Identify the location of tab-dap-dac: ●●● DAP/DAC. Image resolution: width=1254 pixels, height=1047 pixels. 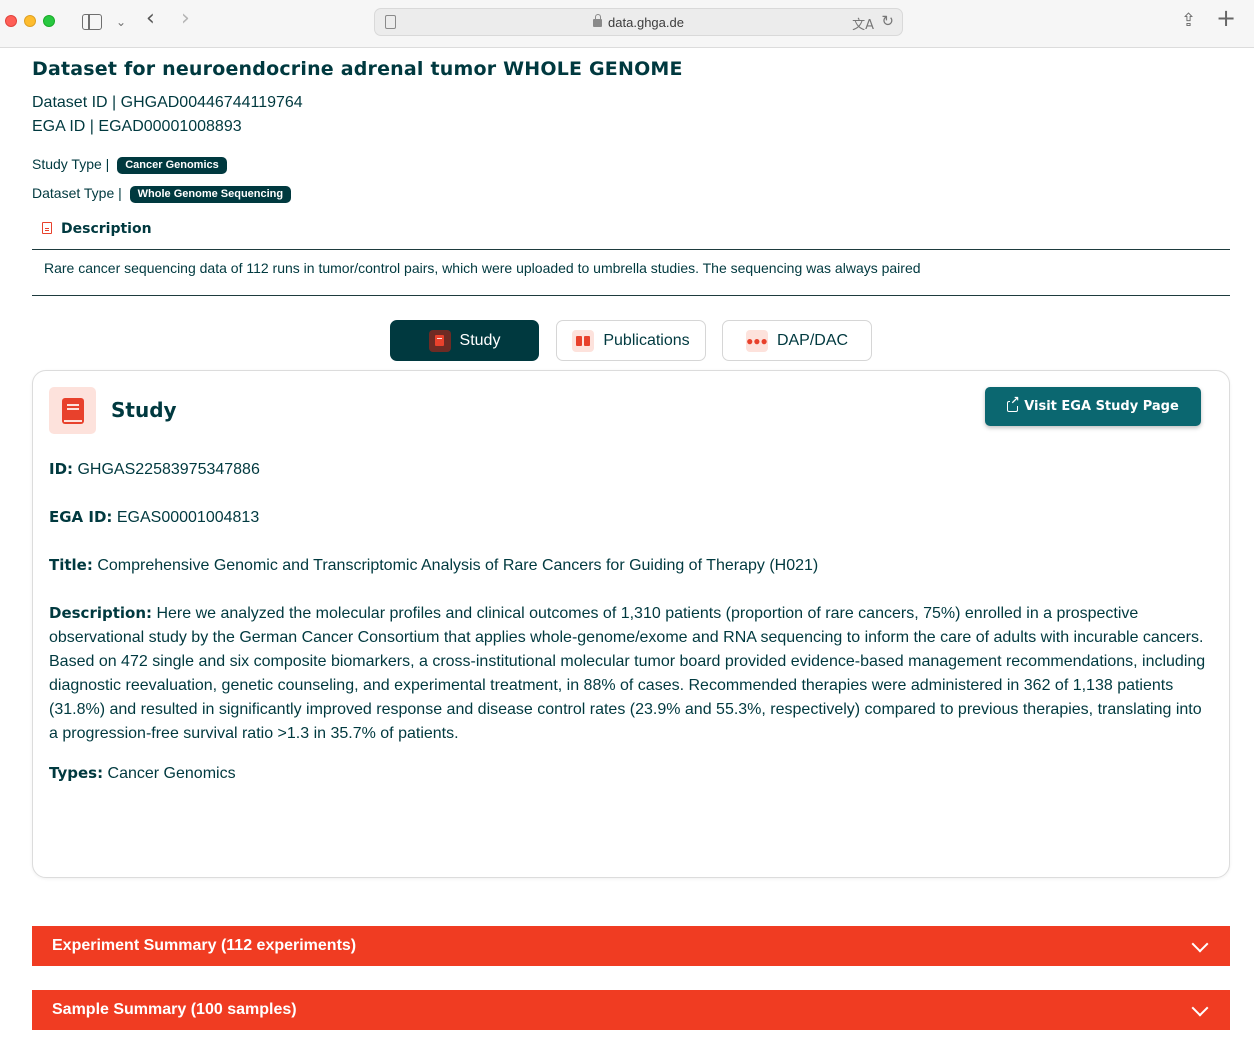
(797, 340).